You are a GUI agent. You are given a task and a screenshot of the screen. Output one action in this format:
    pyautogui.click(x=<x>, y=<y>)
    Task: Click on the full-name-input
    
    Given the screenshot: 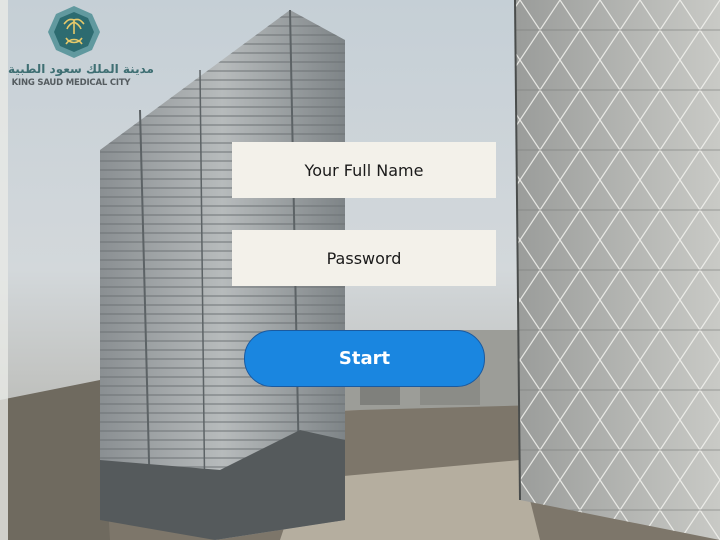 What is the action you would take?
    pyautogui.click(x=364, y=170)
    